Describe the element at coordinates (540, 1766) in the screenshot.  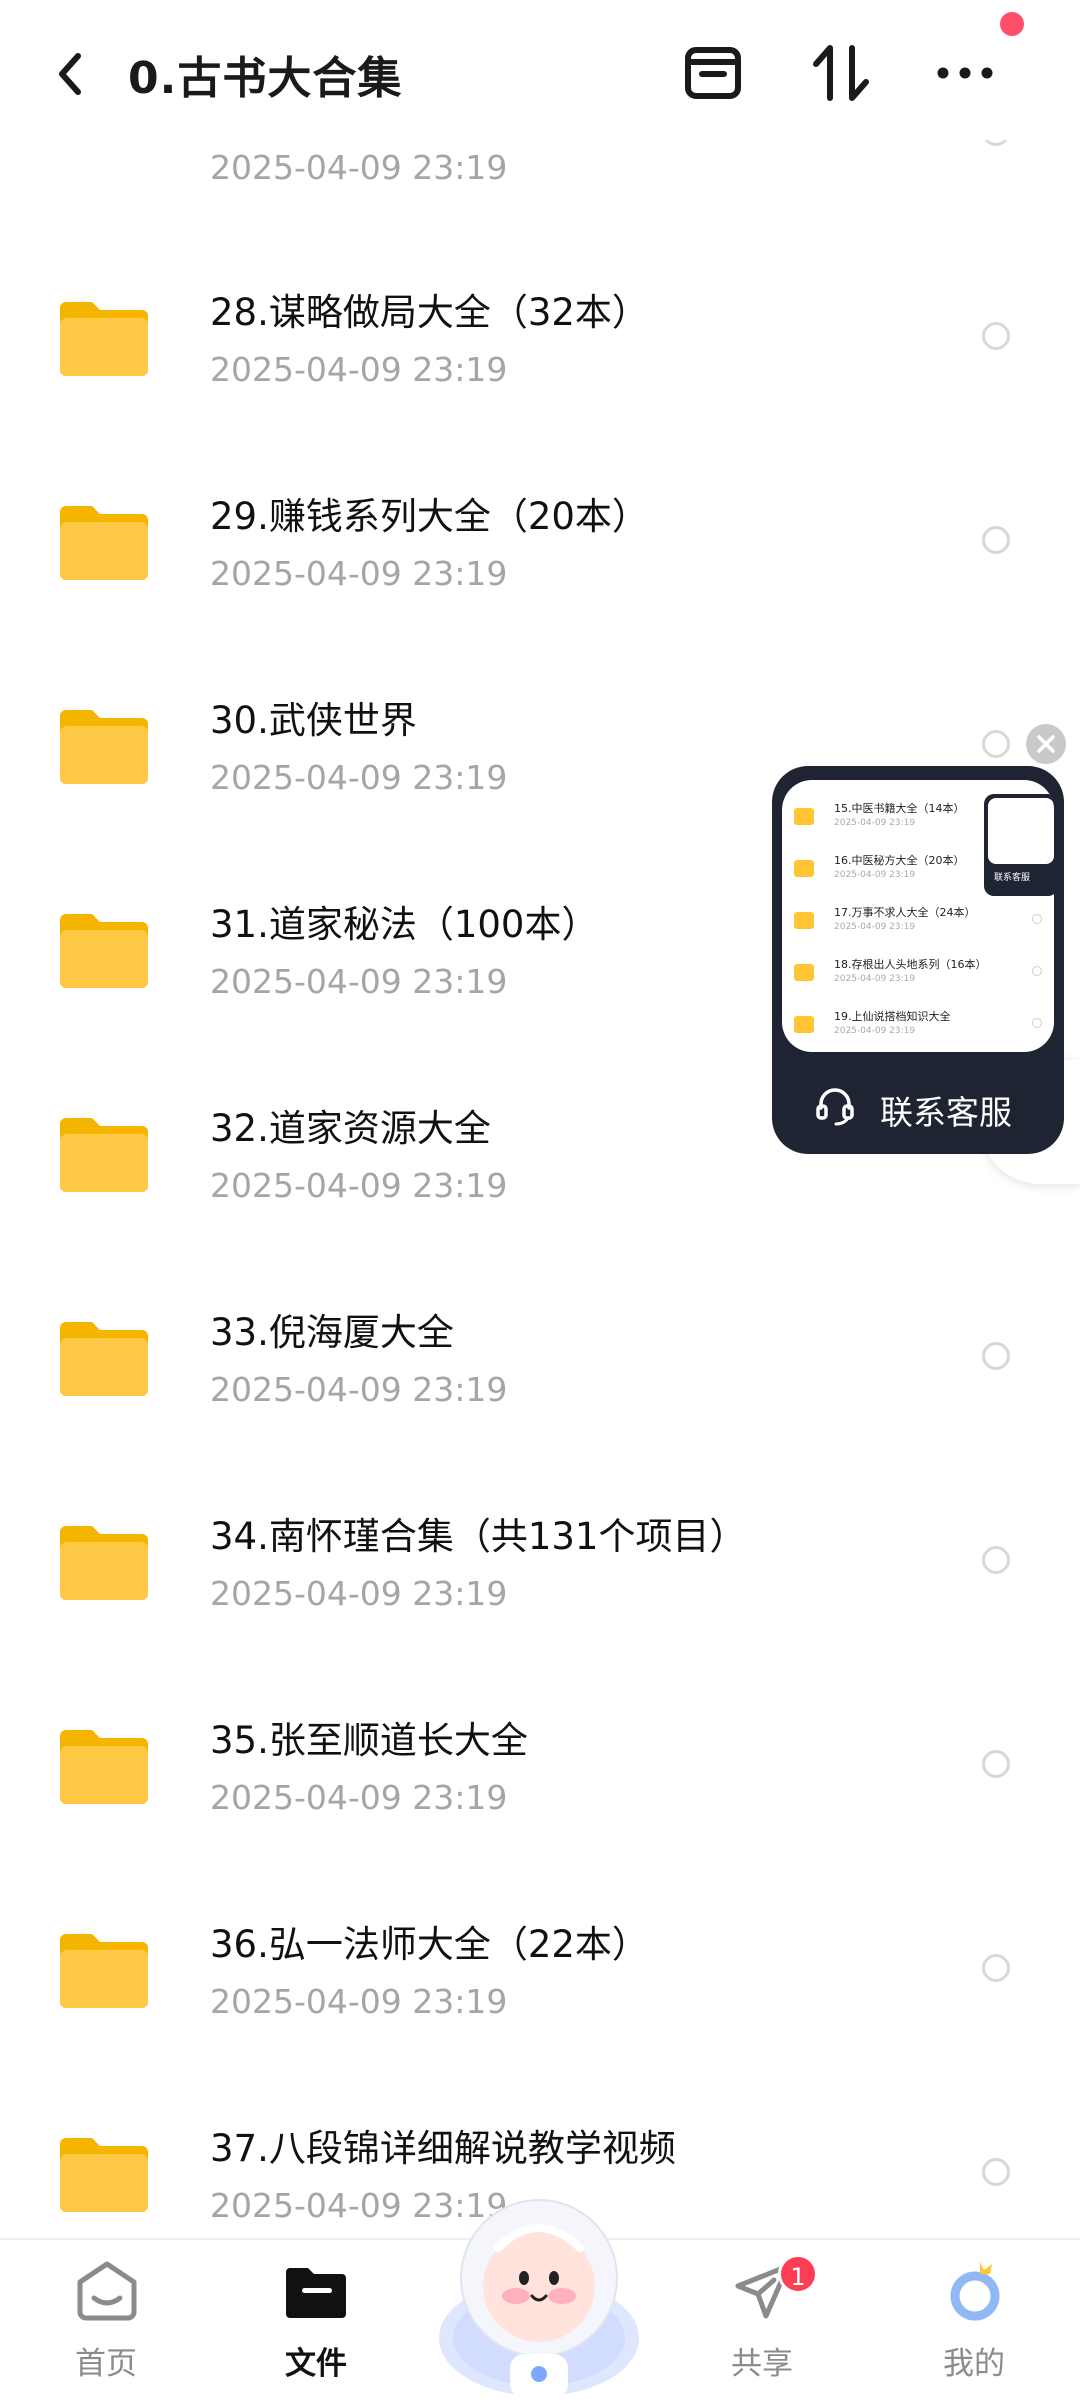
I see `list-item: 35.张至顺道长大全 2025-04-09 23:19` at that location.